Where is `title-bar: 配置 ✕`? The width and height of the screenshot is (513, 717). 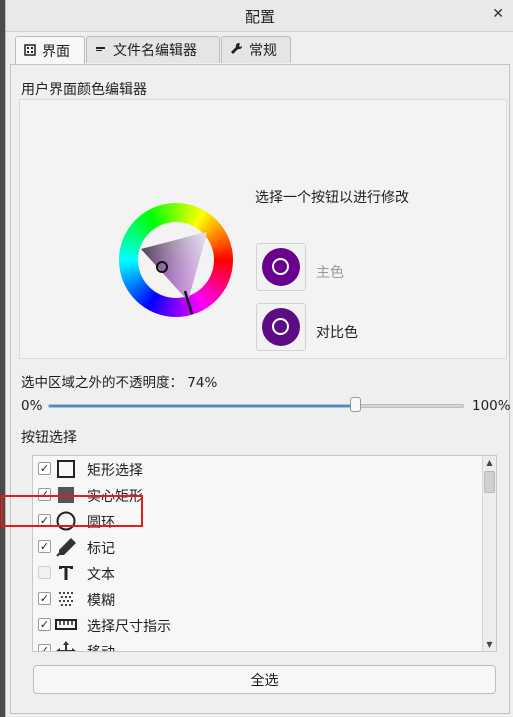 title-bar: 配置 ✕ is located at coordinates (259, 16).